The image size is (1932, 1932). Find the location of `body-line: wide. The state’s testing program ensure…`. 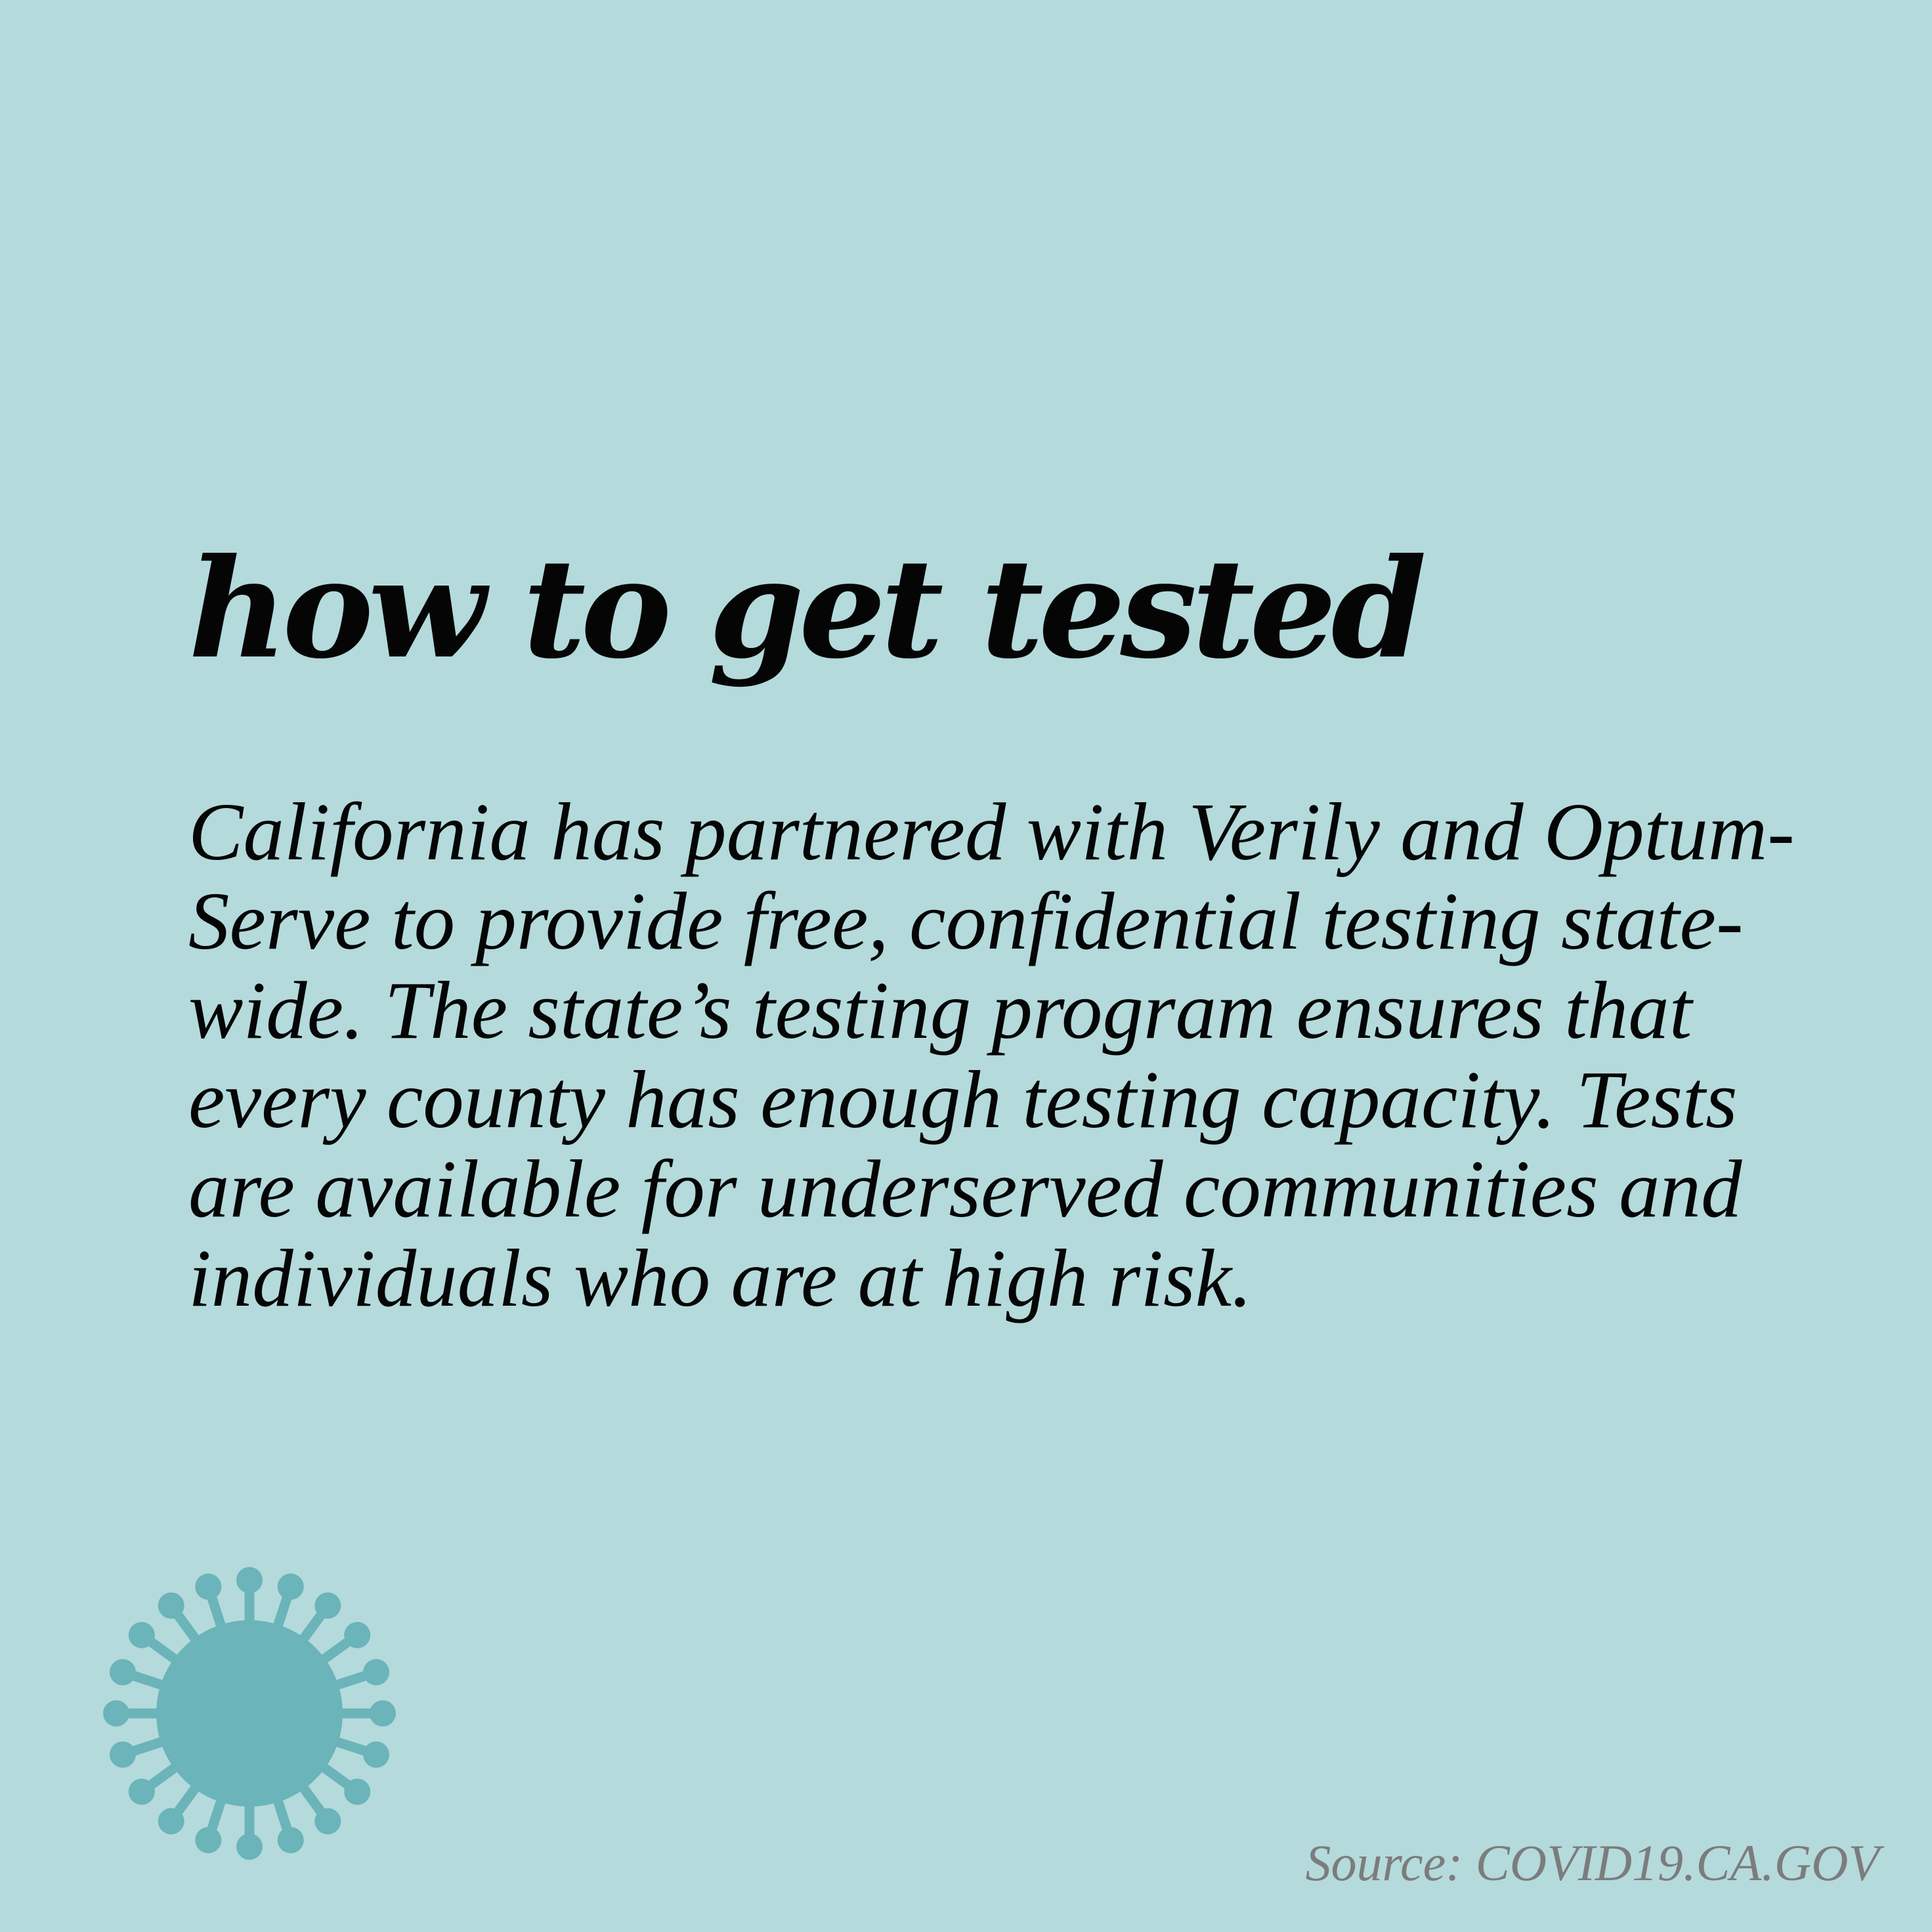

body-line: wide. The state’s testing program ensure… is located at coordinates (940, 1011).